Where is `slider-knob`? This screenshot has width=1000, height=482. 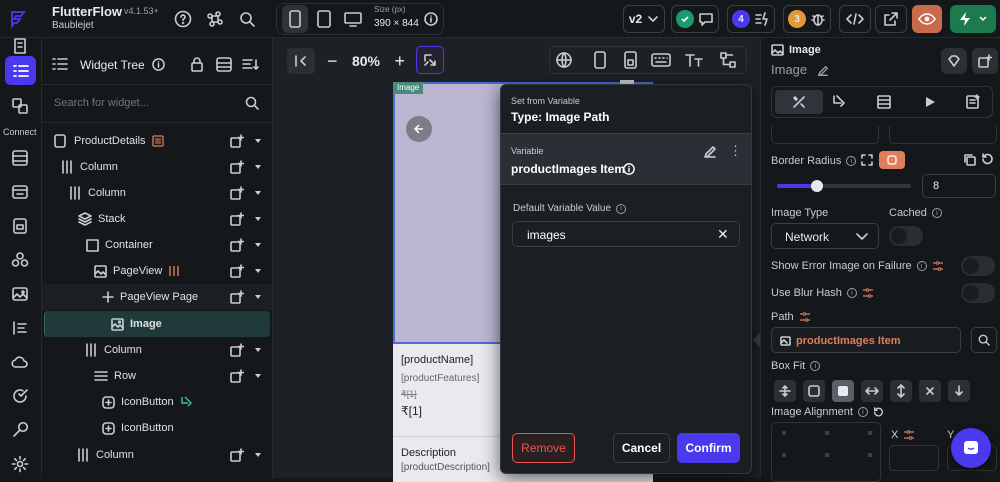
slider-knob is located at coordinates (817, 186).